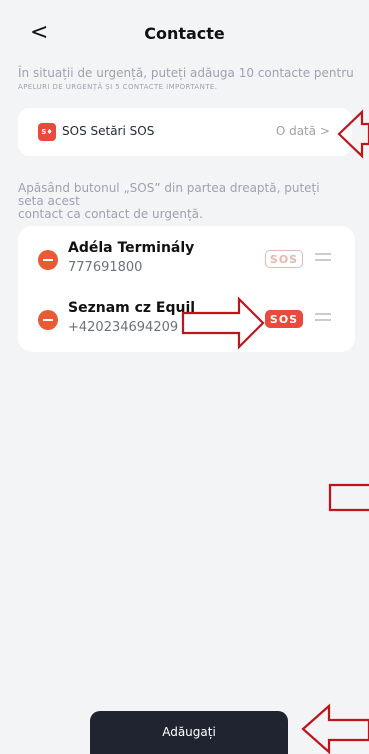 The image size is (369, 754). I want to click on contact-name: Adéla Terminály, so click(131, 248).